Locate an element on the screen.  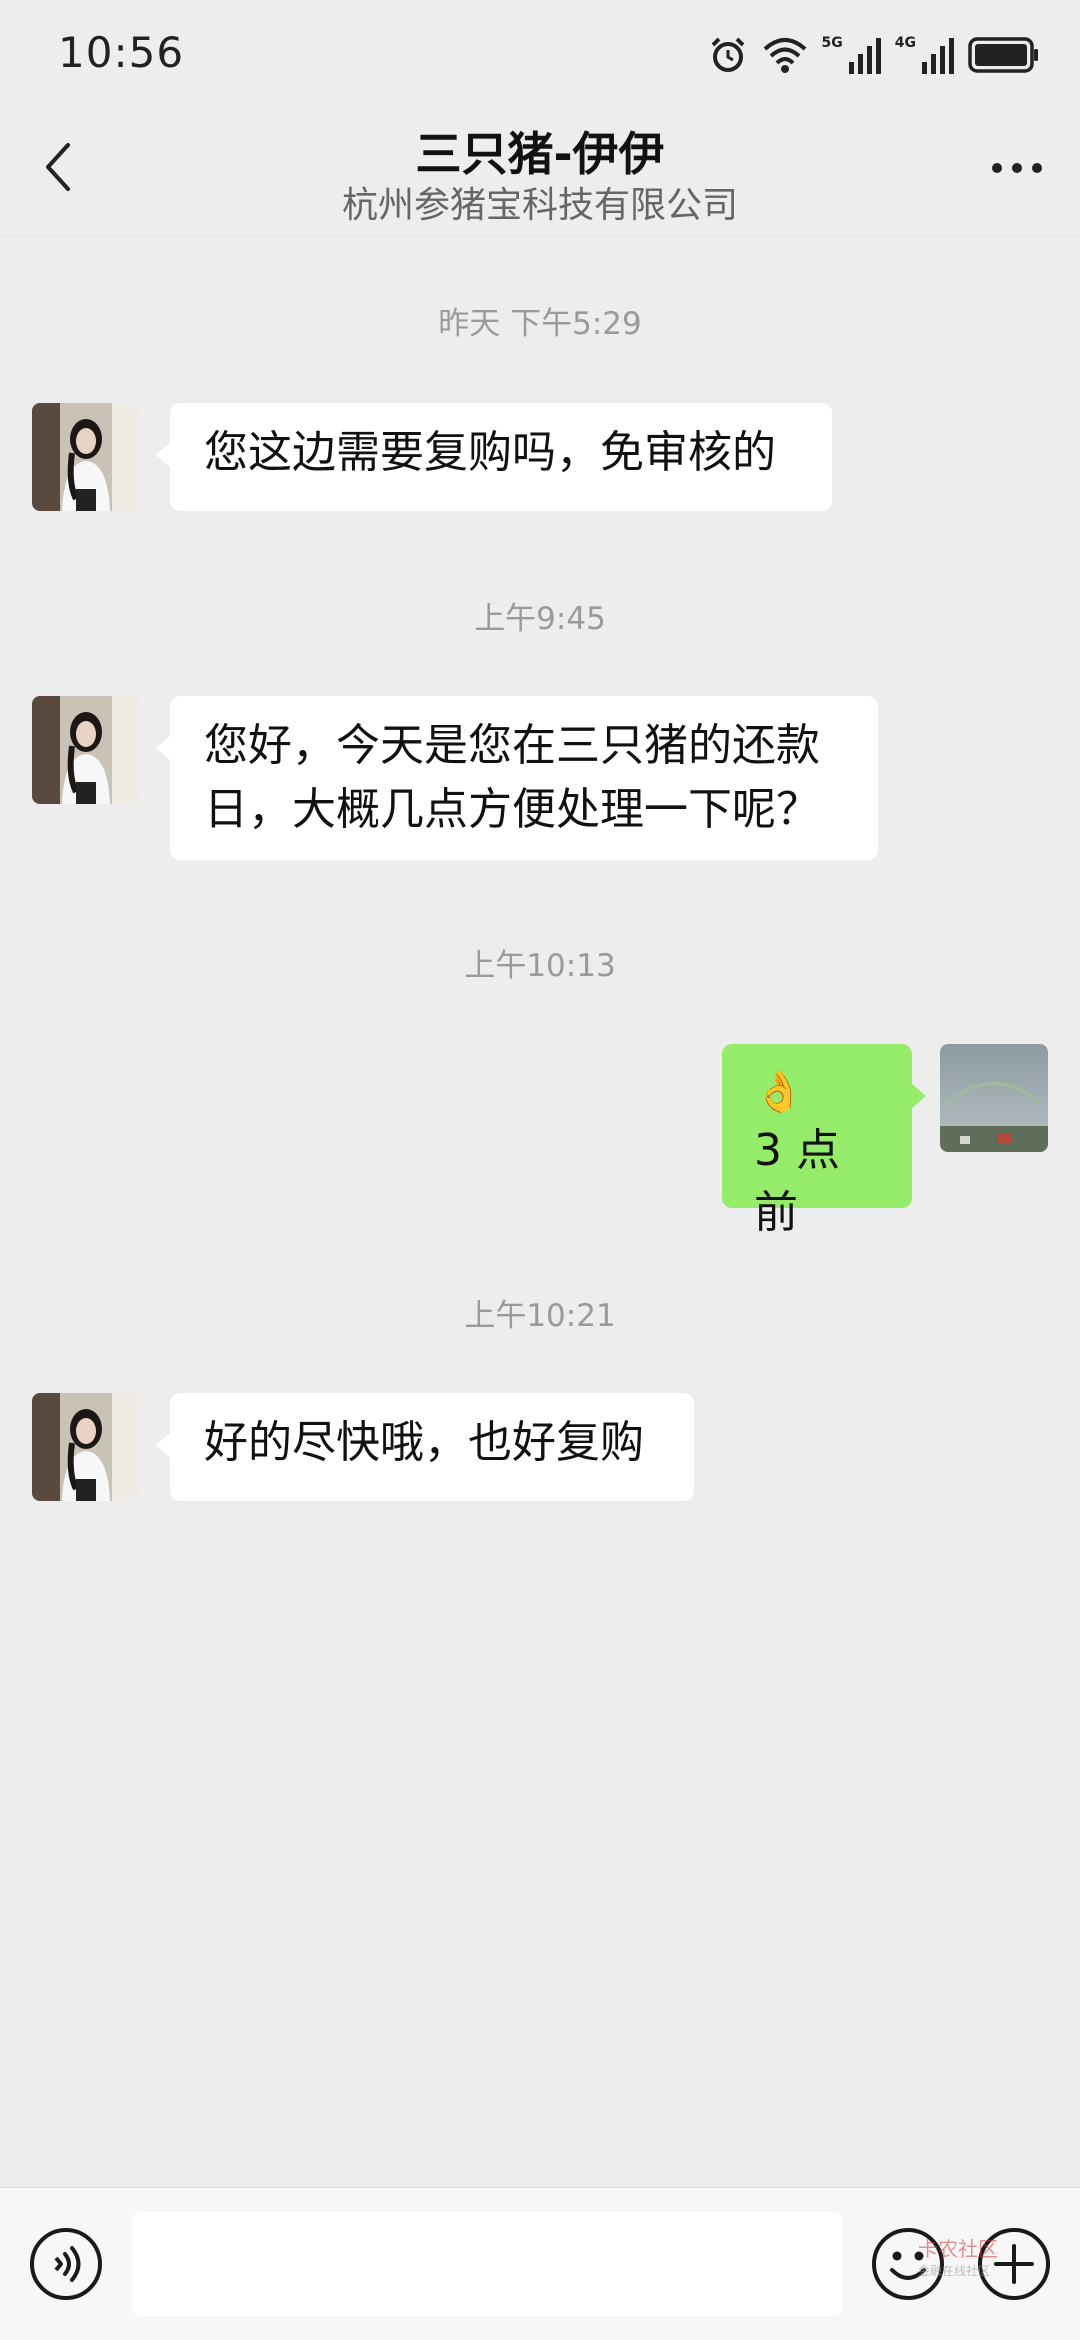
voice-icon is located at coordinates (66, 2267).